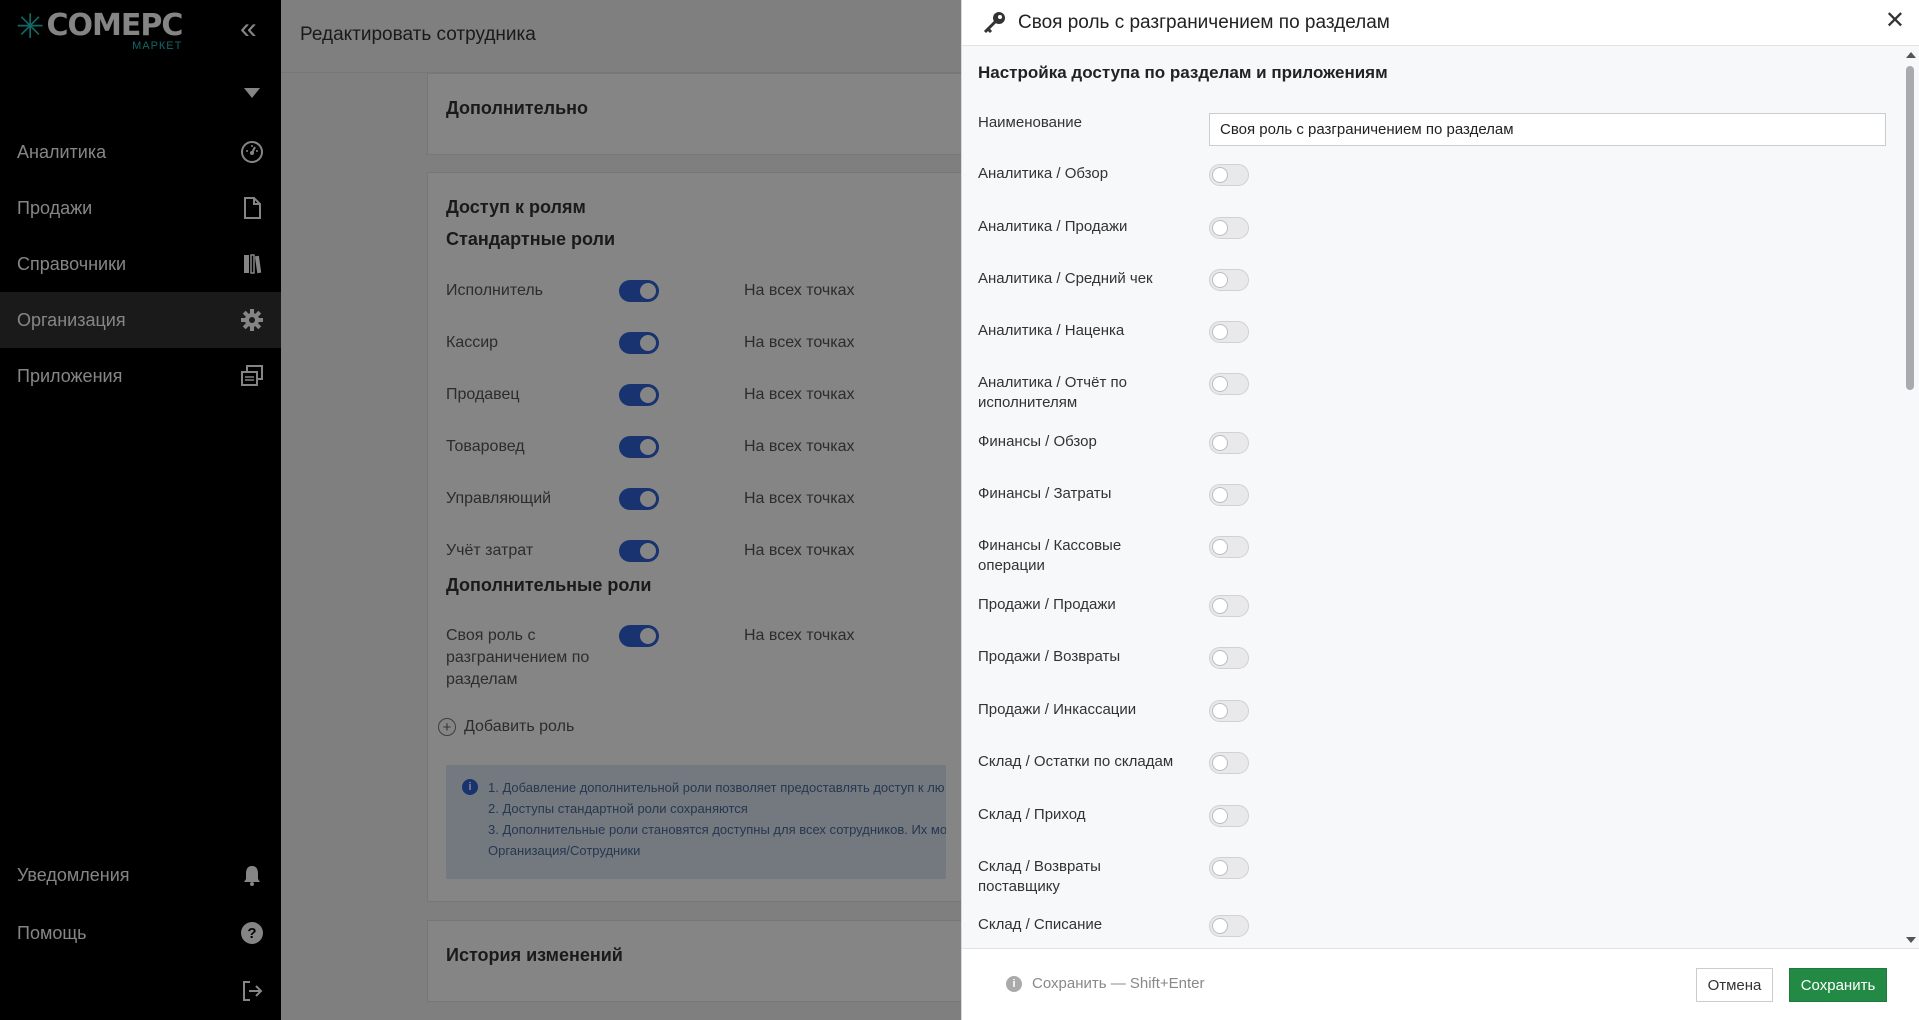 This screenshot has width=1919, height=1020. What do you see at coordinates (1040, 924) in the screenshot?
I see `permission-label: Склад / Списание` at bounding box center [1040, 924].